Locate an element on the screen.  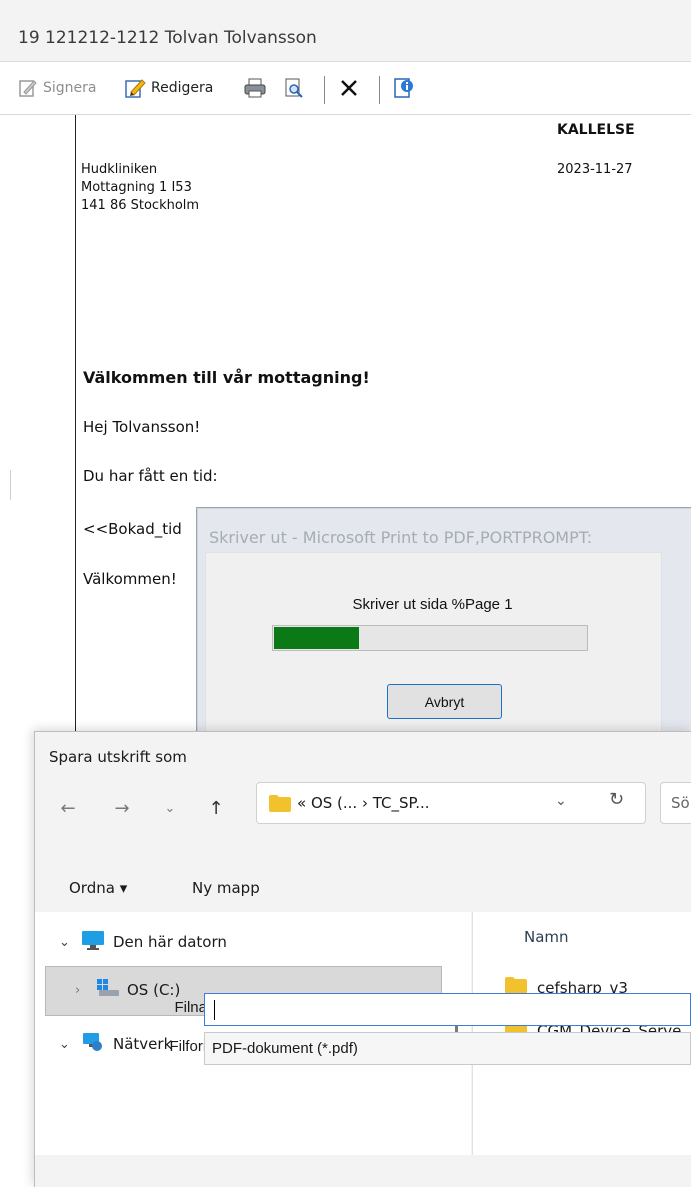
back-arrow-icon: ← is located at coordinates (68, 808).